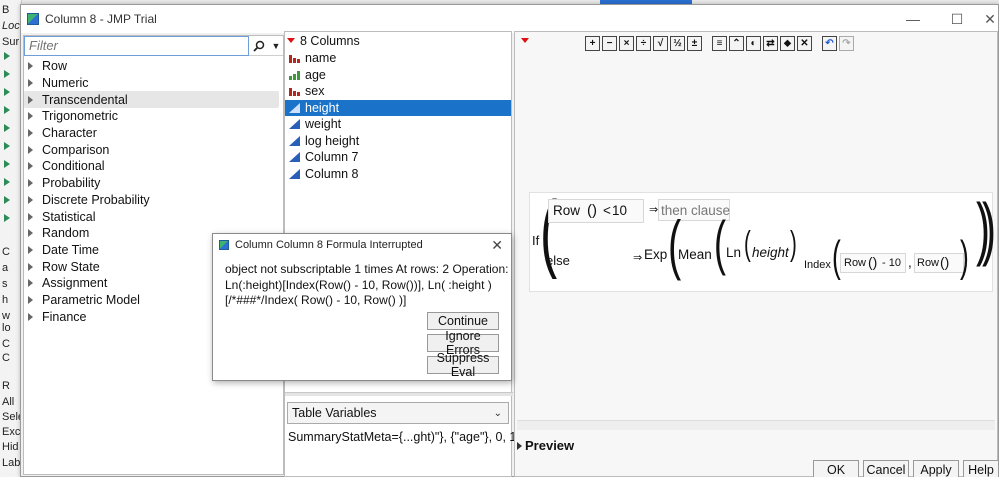 The image size is (999, 477). What do you see at coordinates (153, 83) in the screenshot?
I see `function-category-numeric: Numeric` at bounding box center [153, 83].